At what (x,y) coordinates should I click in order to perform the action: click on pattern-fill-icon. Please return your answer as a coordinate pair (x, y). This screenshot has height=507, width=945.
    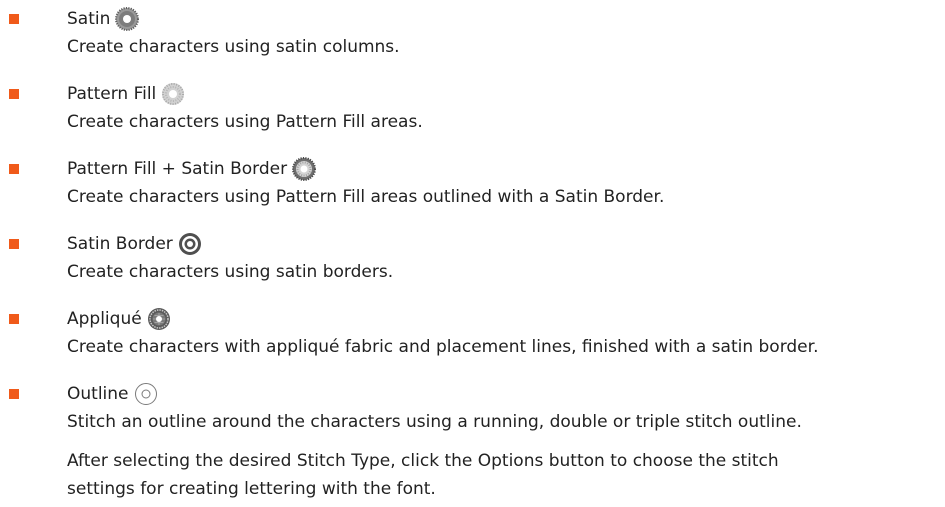
    Looking at the image, I should click on (173, 94).